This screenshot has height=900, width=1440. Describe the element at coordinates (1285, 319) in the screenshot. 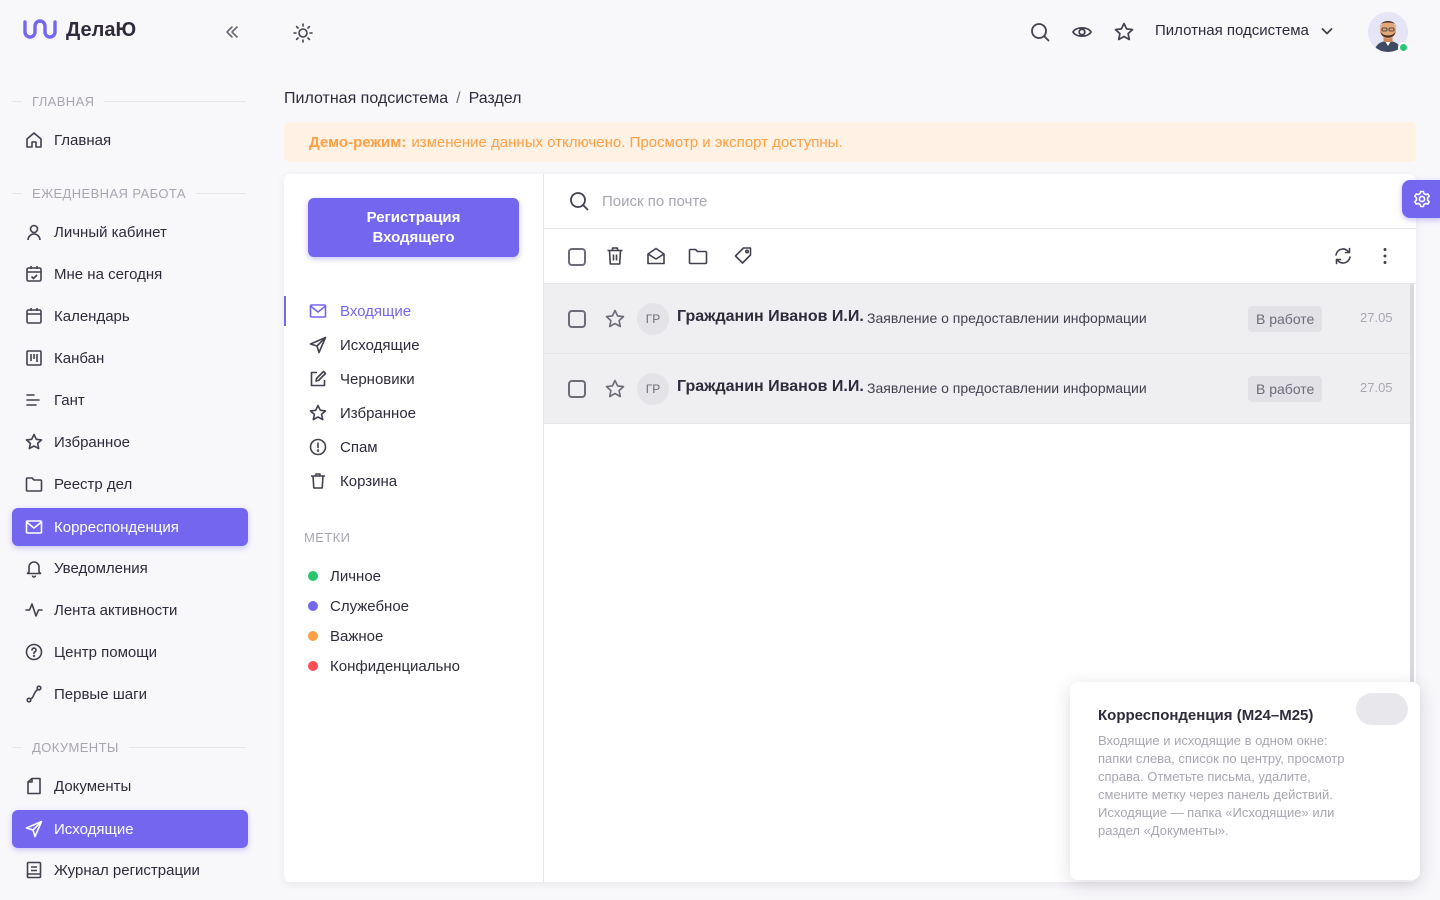

I see `status-badge: В работе` at that location.